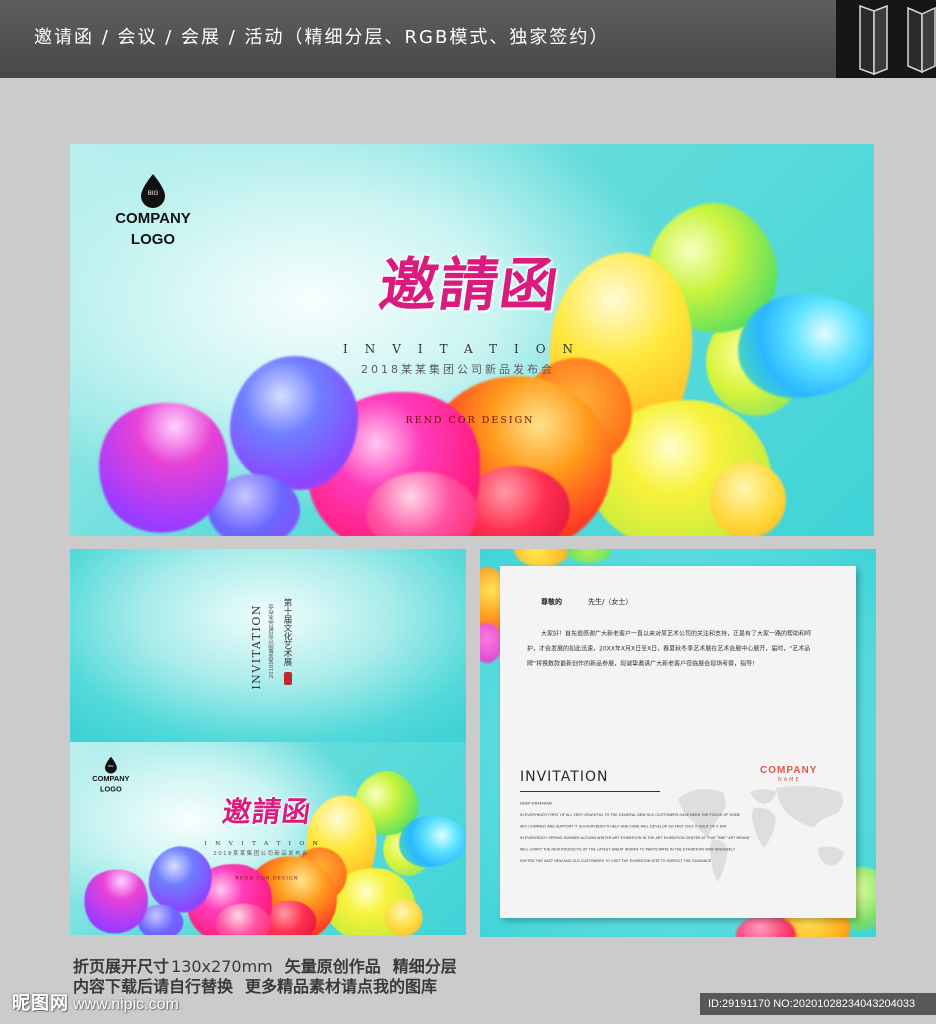 The width and height of the screenshot is (936, 1024). Describe the element at coordinates (121, 966) in the screenshot. I see `size-label: 折页展开尺寸` at that location.